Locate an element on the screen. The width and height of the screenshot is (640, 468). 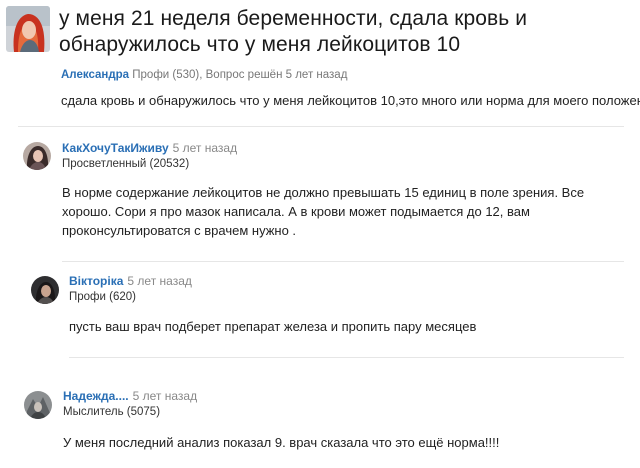
question-author-avatar is located at coordinates (28, 29).